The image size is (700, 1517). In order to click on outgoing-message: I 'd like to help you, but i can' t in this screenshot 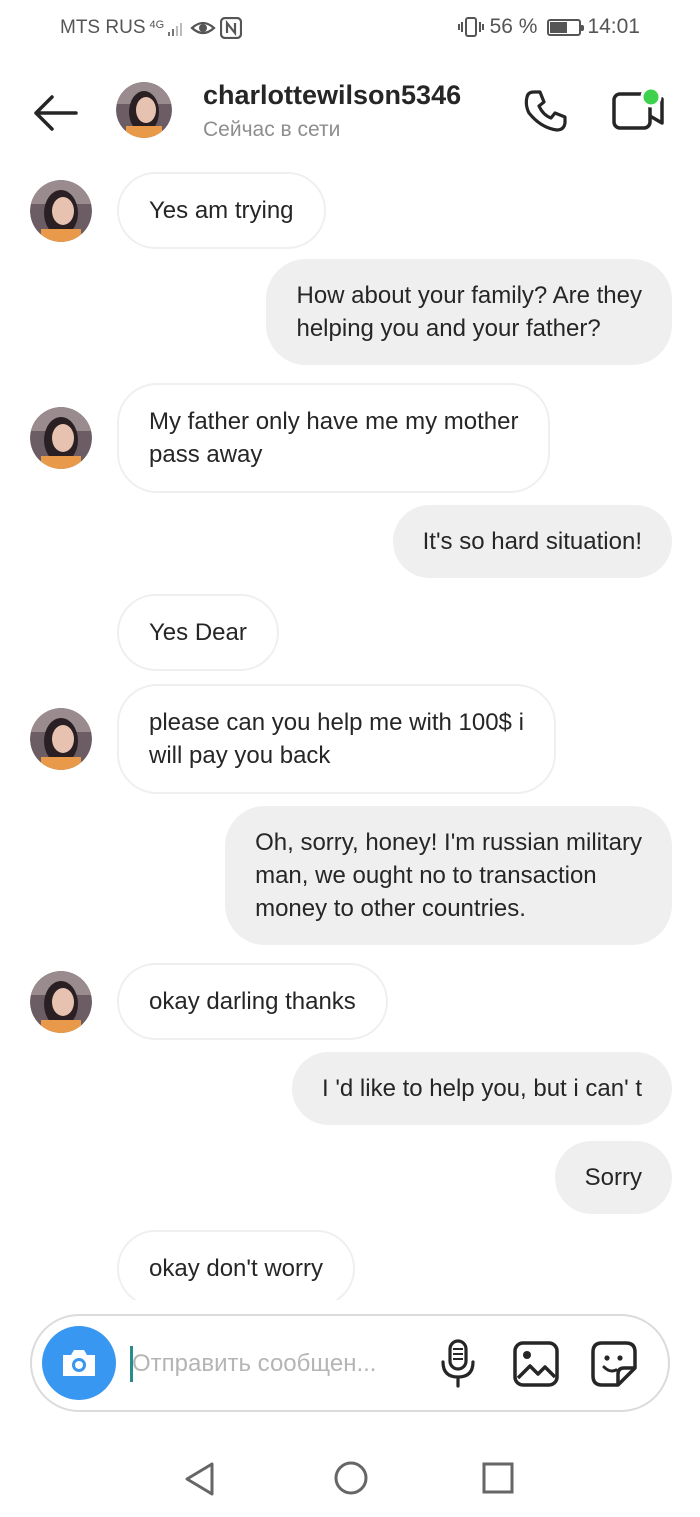, I will do `click(481, 1088)`.